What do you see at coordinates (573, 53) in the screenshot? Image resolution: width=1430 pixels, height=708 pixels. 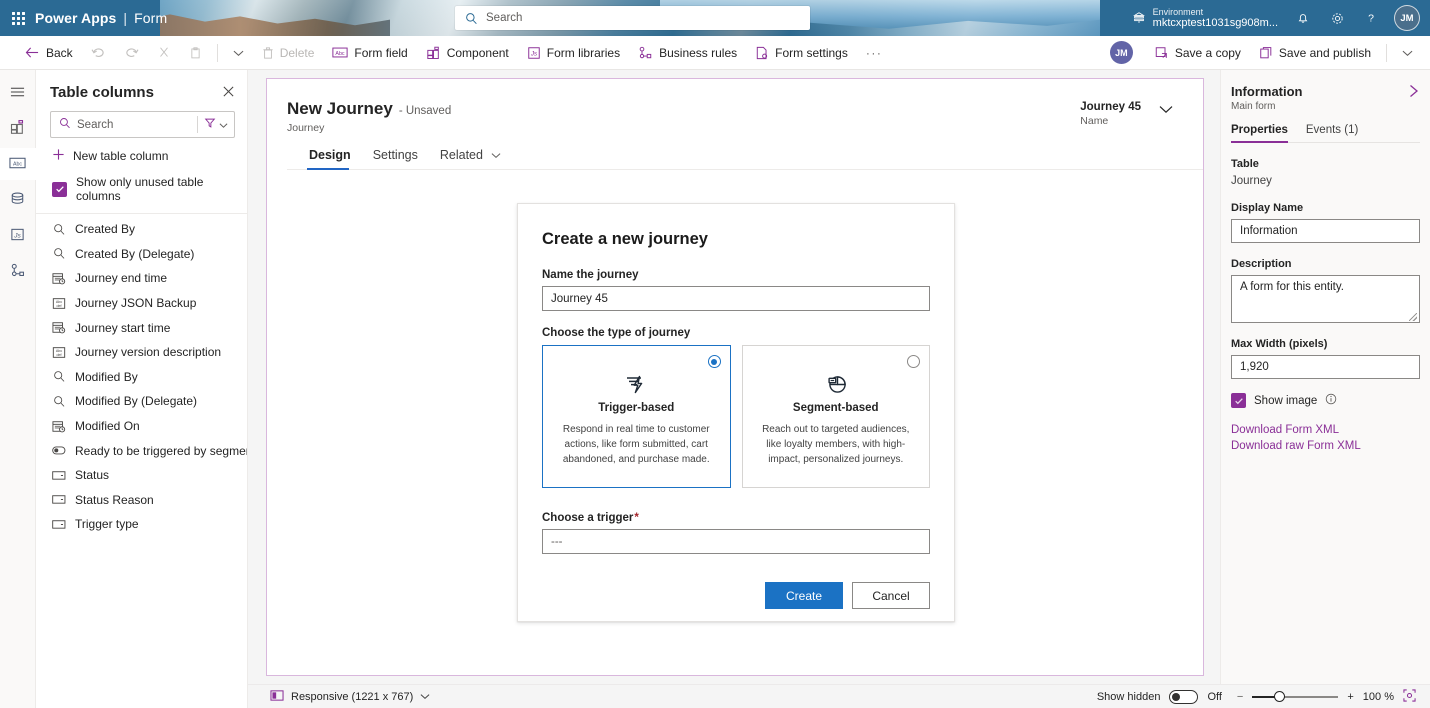 I see `form-libraries-button: Js Form libraries` at bounding box center [573, 53].